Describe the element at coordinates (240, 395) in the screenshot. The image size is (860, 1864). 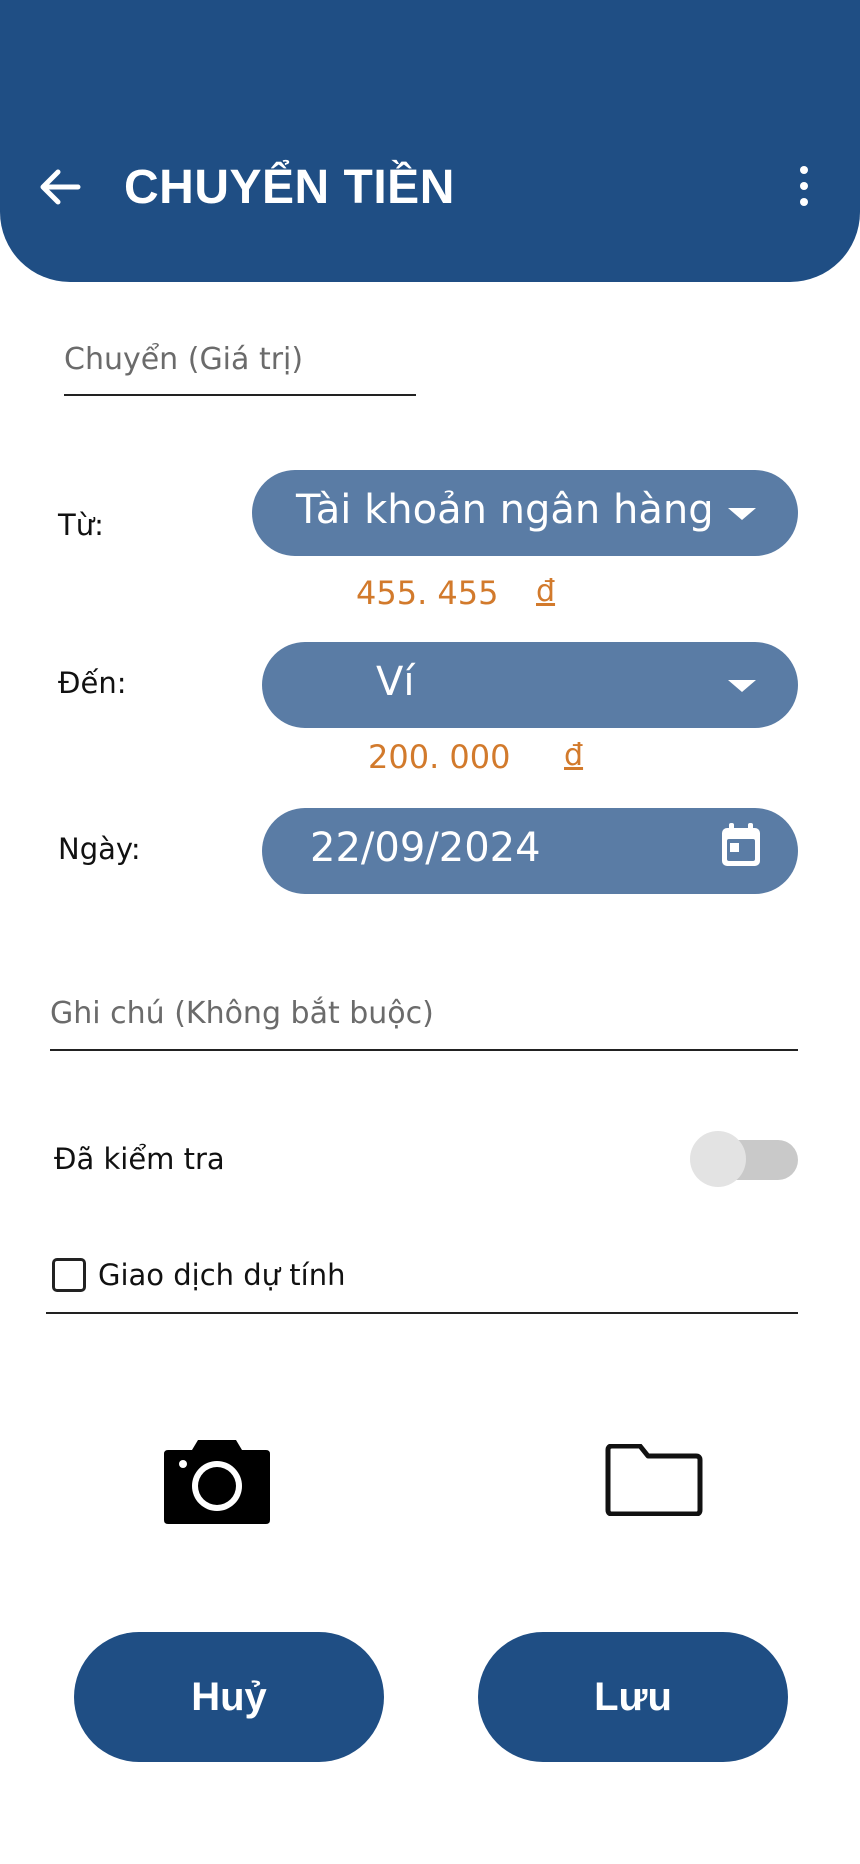
I see `amount-input-underline` at that location.